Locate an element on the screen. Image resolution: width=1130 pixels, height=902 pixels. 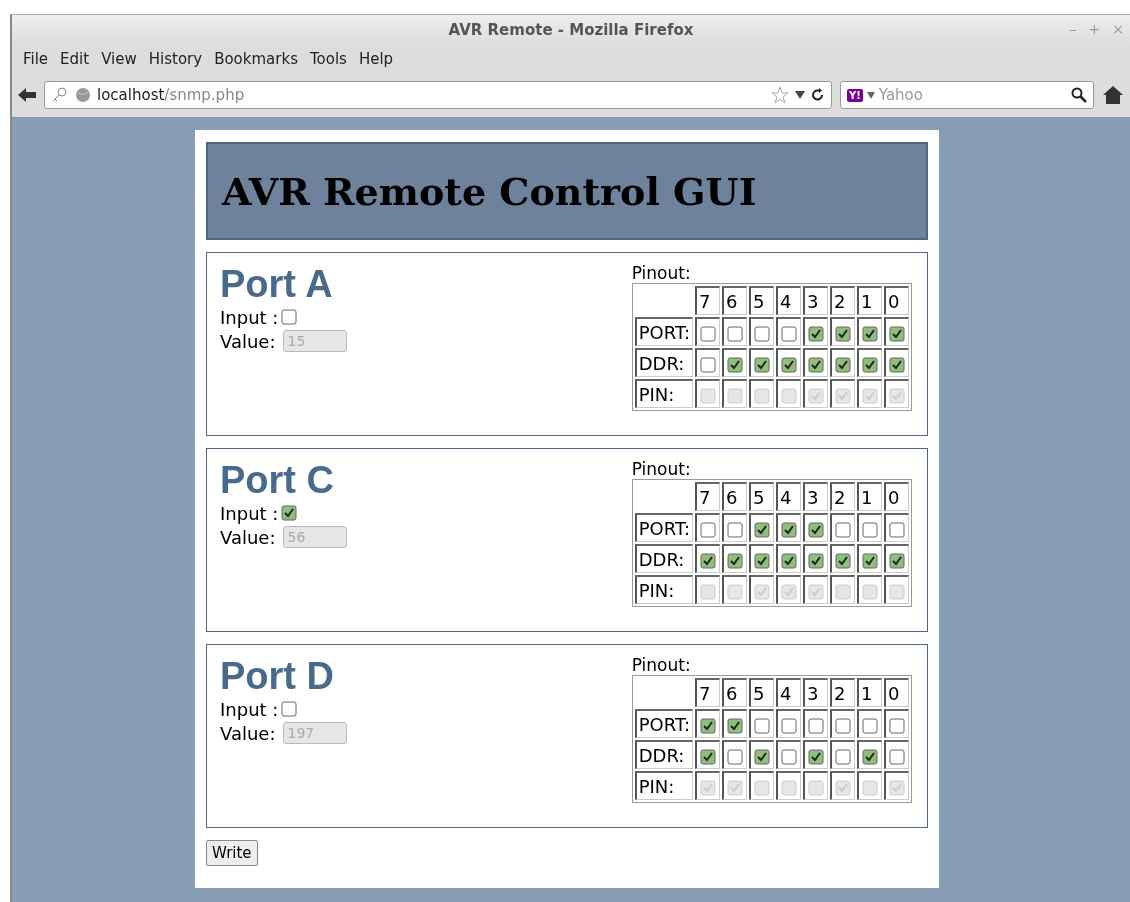
input-label: Input : is located at coordinates (249, 709).